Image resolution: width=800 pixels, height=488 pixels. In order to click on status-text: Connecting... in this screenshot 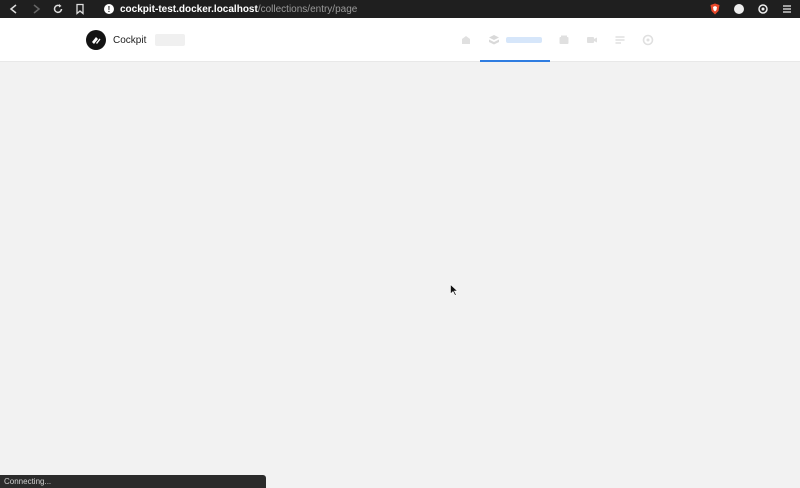, I will do `click(28, 481)`.